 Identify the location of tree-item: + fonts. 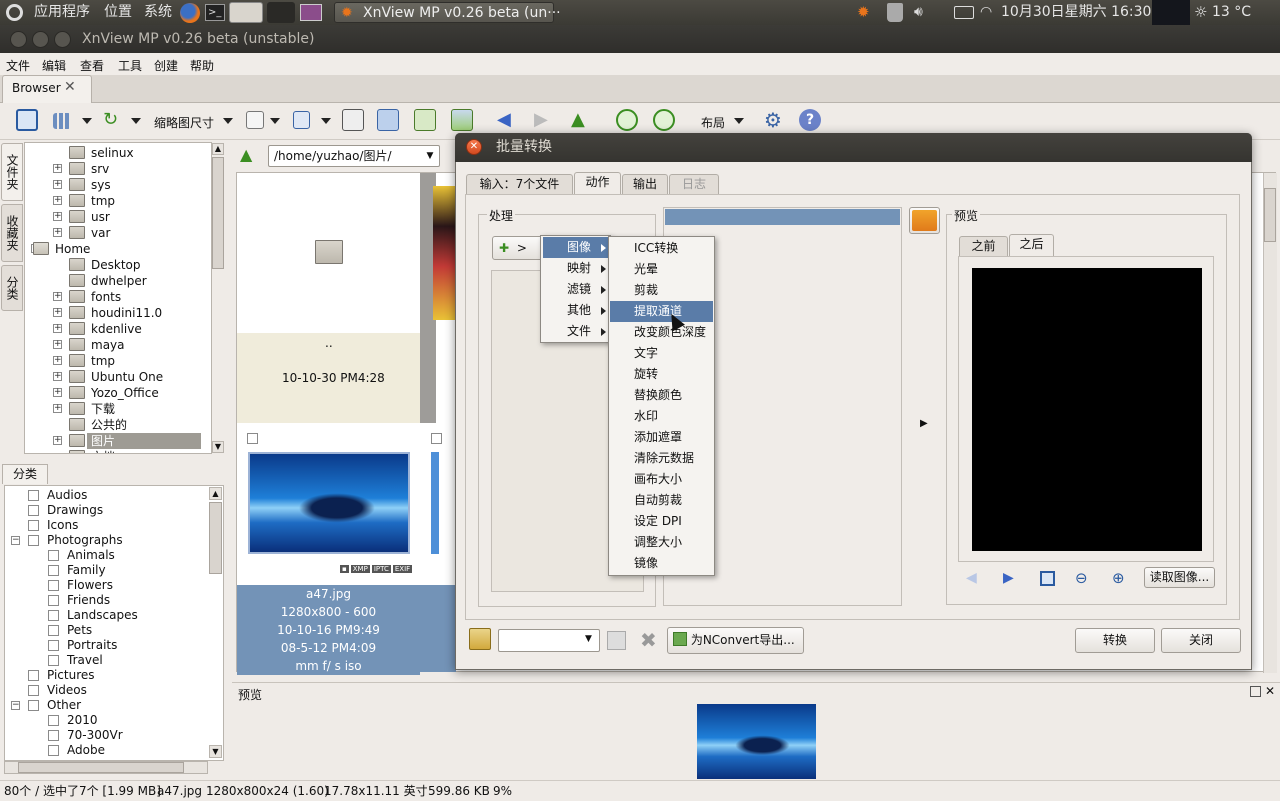
(118, 297).